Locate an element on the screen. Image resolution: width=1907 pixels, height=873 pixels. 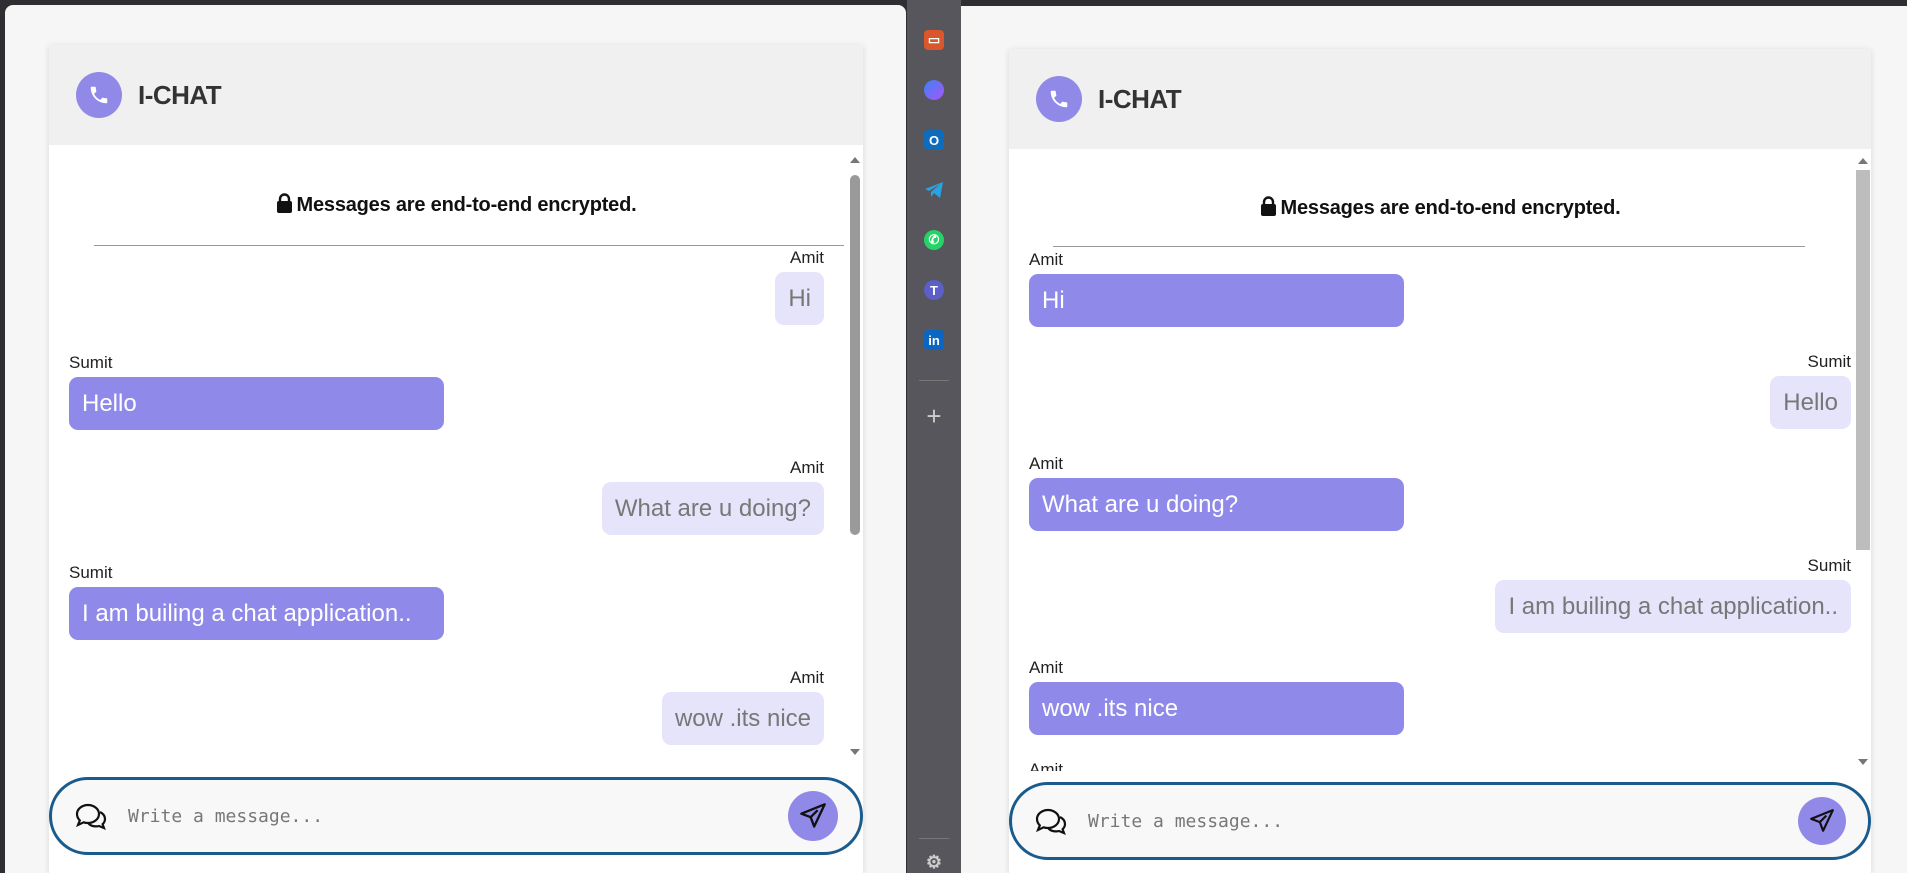
briefcase-icon: ▭ is located at coordinates (934, 40).